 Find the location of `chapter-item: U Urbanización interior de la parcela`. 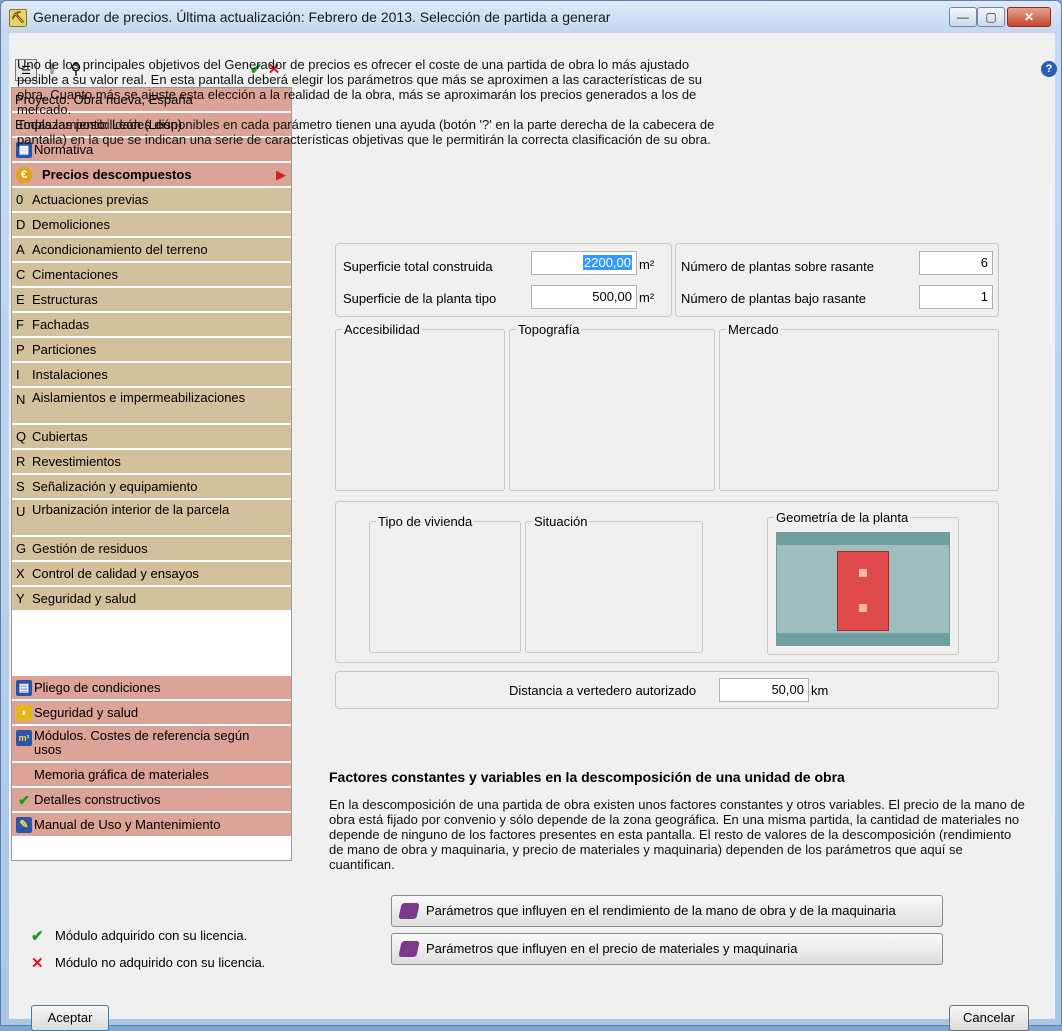

chapter-item: U Urbanización interior de la parcela is located at coordinates (151, 518).